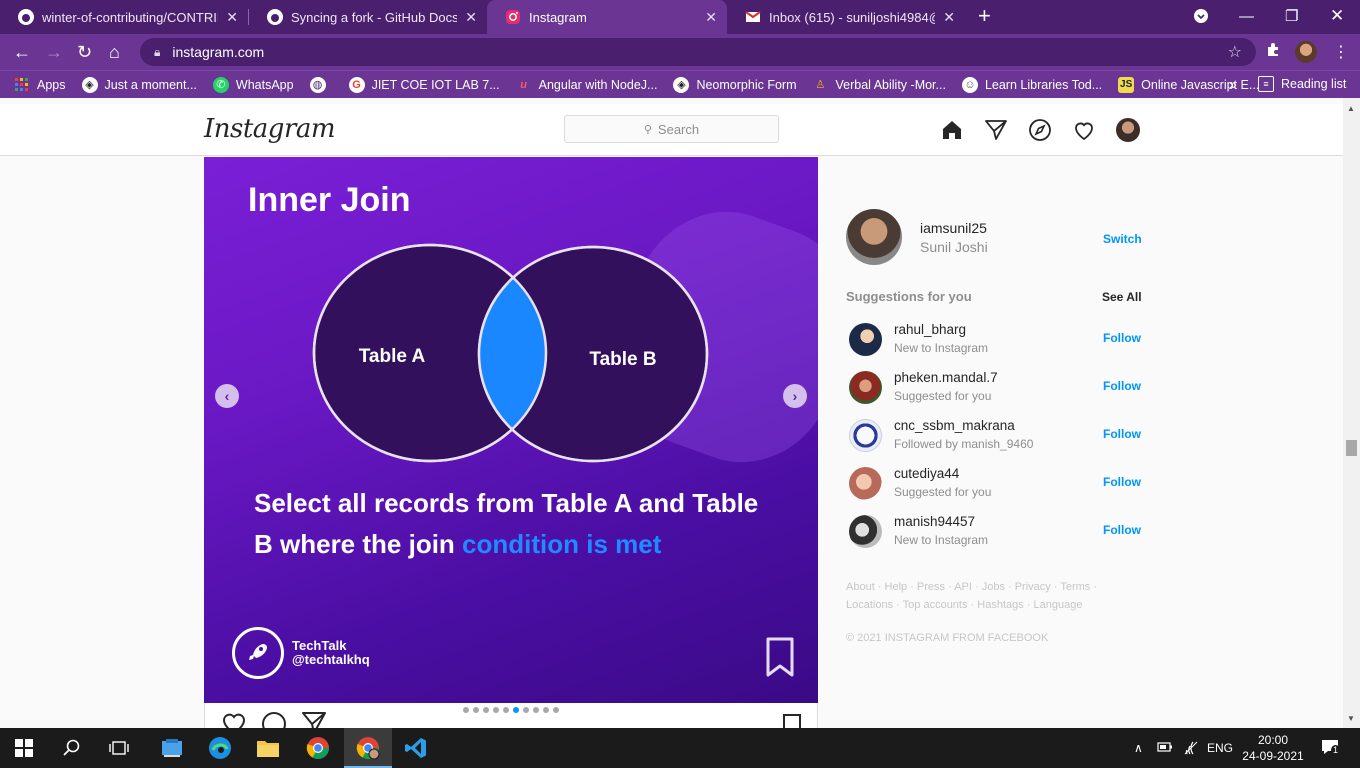 This screenshot has height=768, width=1360. I want to click on task-view-icon, so click(119, 748).